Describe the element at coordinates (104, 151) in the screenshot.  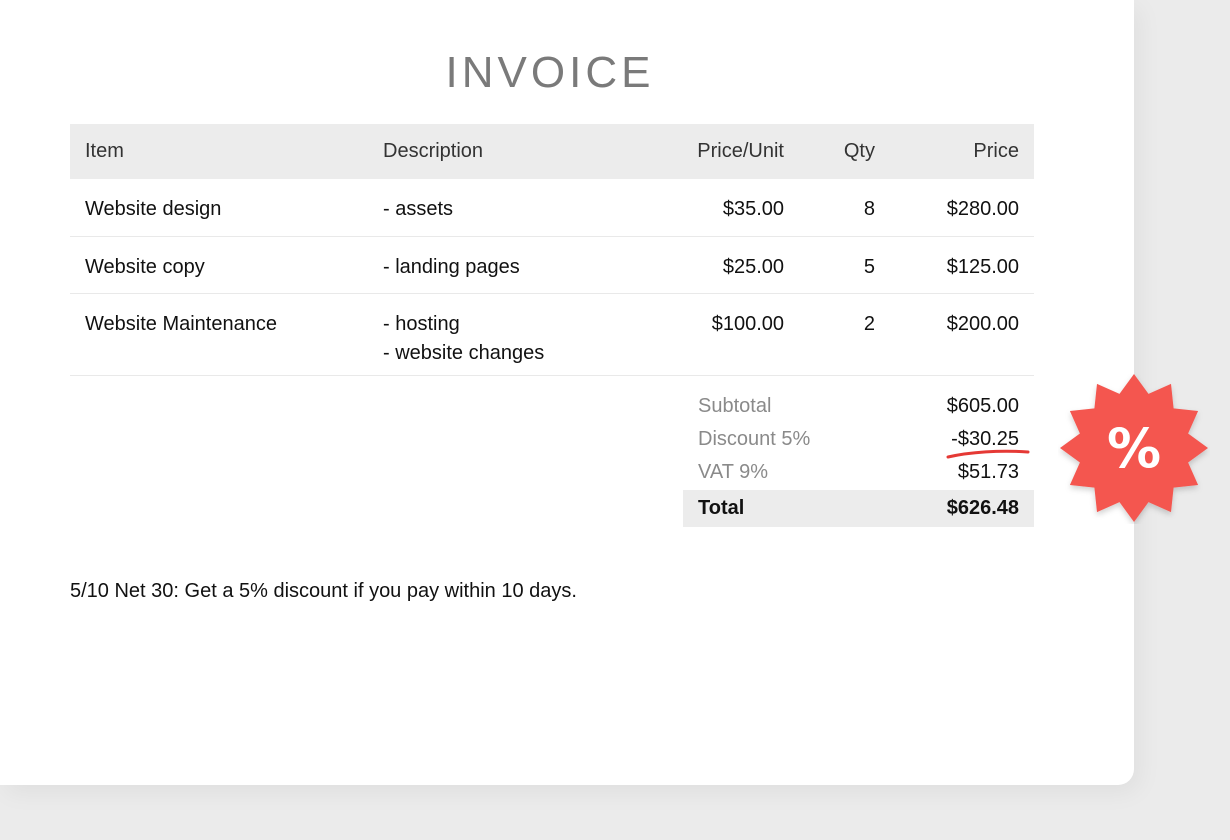
I see `header-item: Item` at that location.